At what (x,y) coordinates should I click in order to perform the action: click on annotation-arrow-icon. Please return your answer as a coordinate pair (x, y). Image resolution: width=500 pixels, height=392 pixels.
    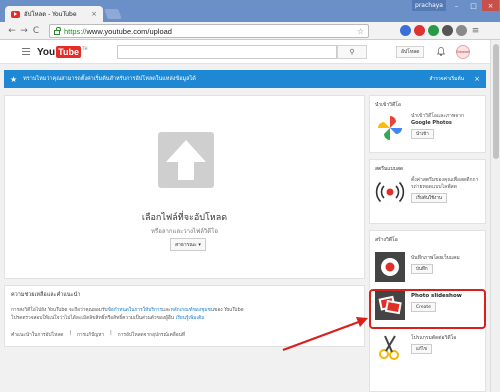
    Looking at the image, I should click on (325, 334).